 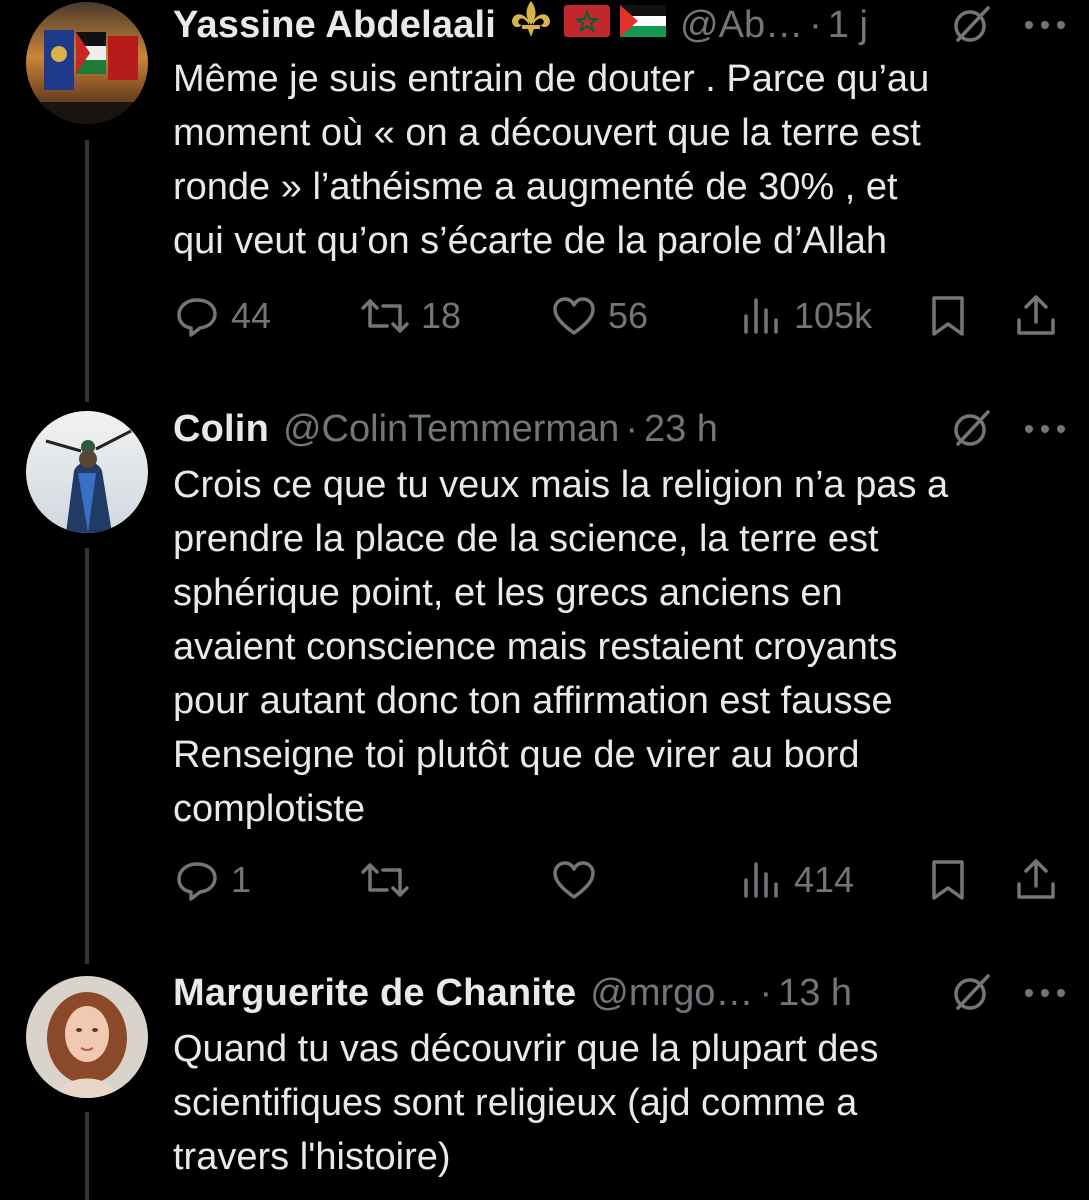 I want to click on palestine-flag-icon, so click(x=643, y=25).